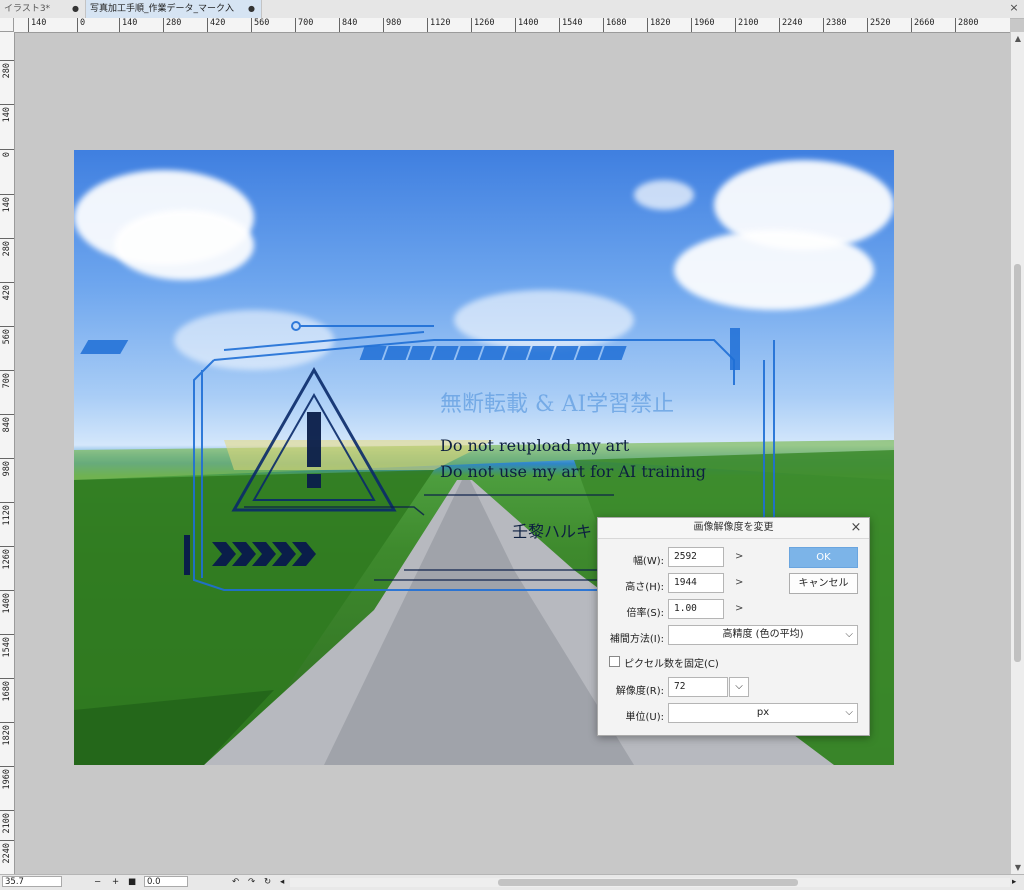 The image size is (1024, 890). Describe the element at coordinates (746, 25) in the screenshot. I see `ruler-tick: 2100` at that location.